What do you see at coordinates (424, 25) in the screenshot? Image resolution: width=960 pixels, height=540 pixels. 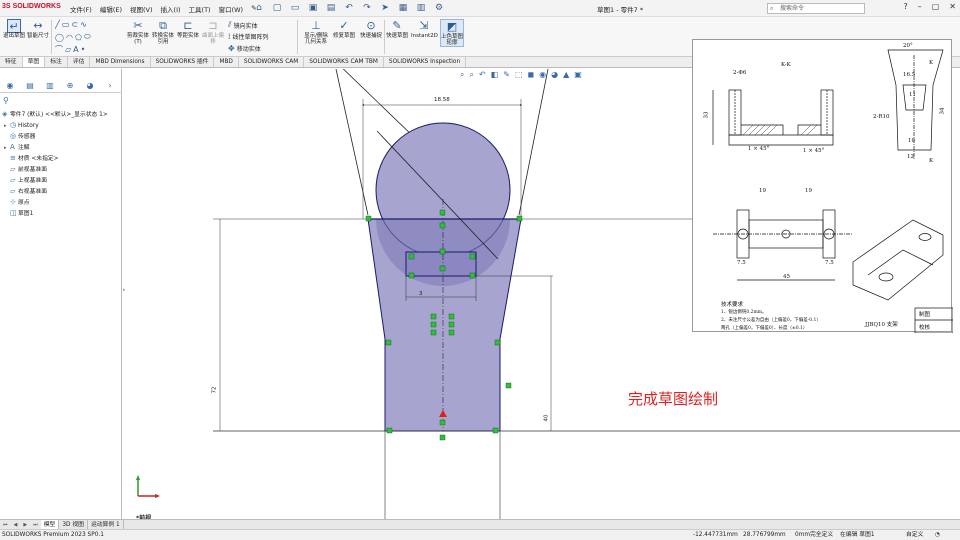 I see `instant2d-icon: ⇲` at bounding box center [424, 25].